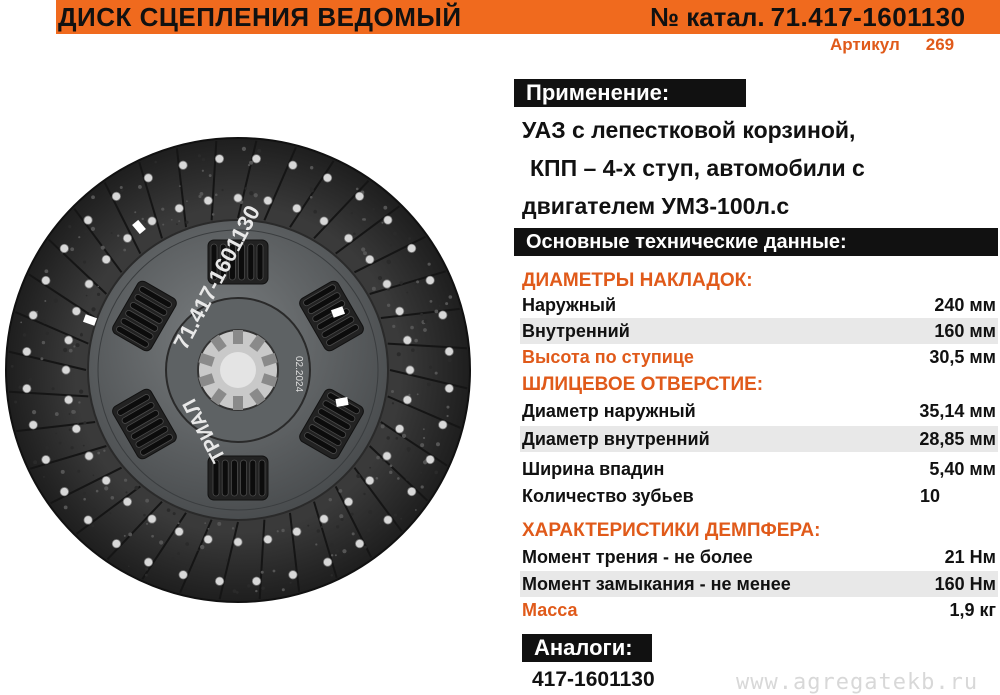 The height and width of the screenshot is (695, 1000). What do you see at coordinates (759, 331) in the screenshot?
I see `spec-row-inner-diameter: Внутренний 160 мм` at bounding box center [759, 331].